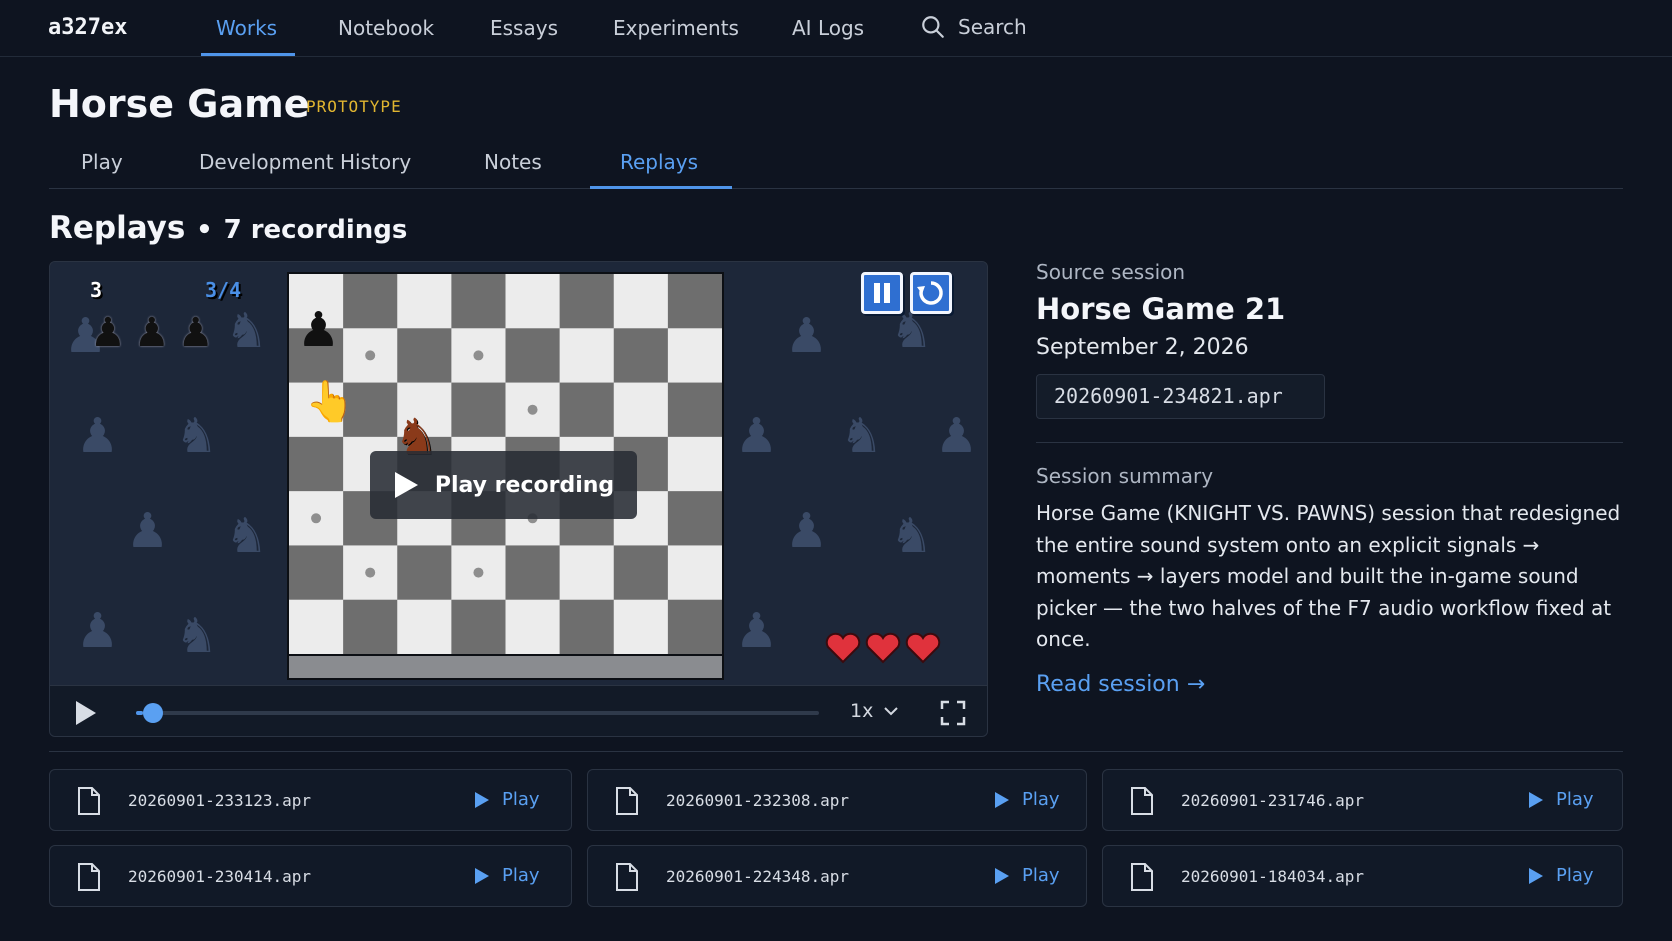  Describe the element at coordinates (152, 713) in the screenshot. I see `progress-thumb` at that location.